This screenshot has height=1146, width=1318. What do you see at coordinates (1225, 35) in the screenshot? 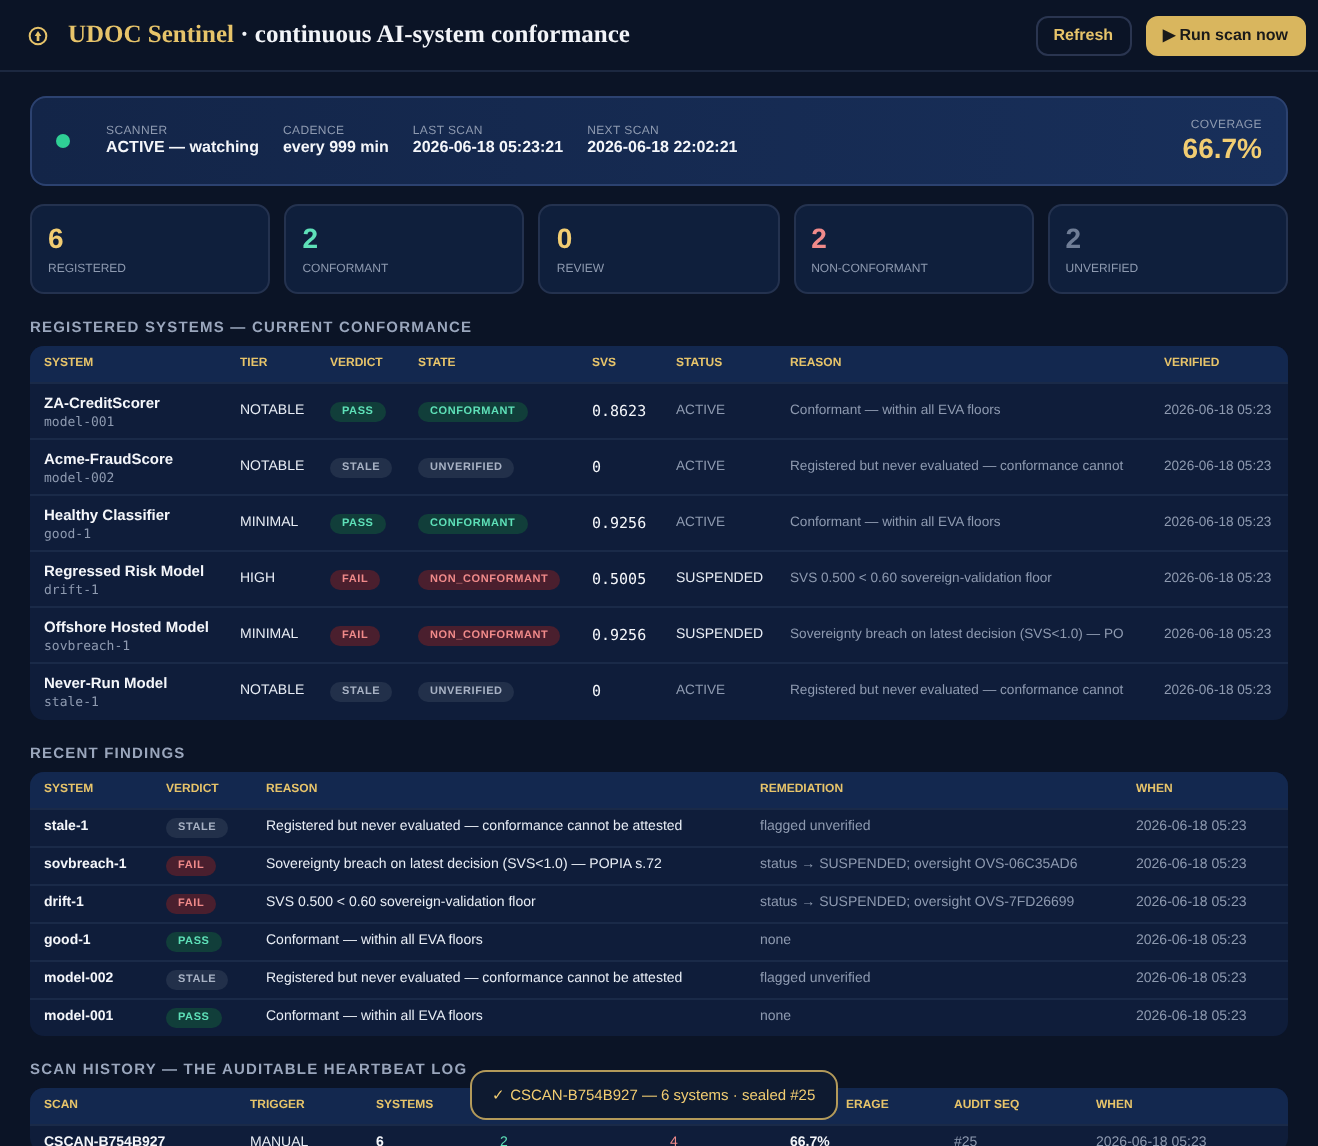
I see `run-scan-button: ▶ Run scan now` at bounding box center [1225, 35].